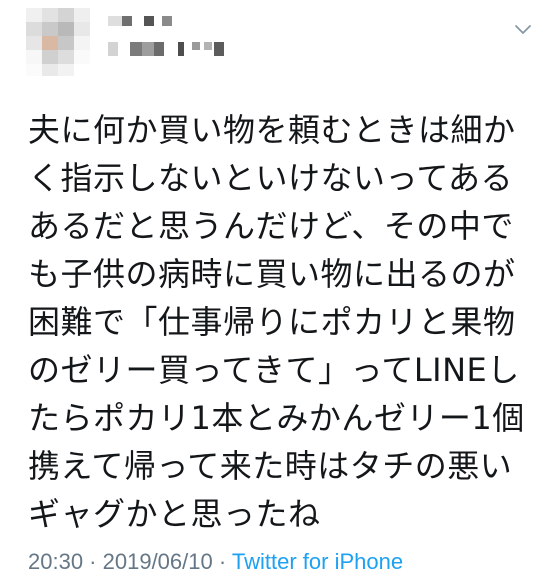 This screenshot has width=550, height=588. Describe the element at coordinates (274, 370) in the screenshot. I see `tweet-text-line: のゼリー買ってきて」ってLINEし` at that location.